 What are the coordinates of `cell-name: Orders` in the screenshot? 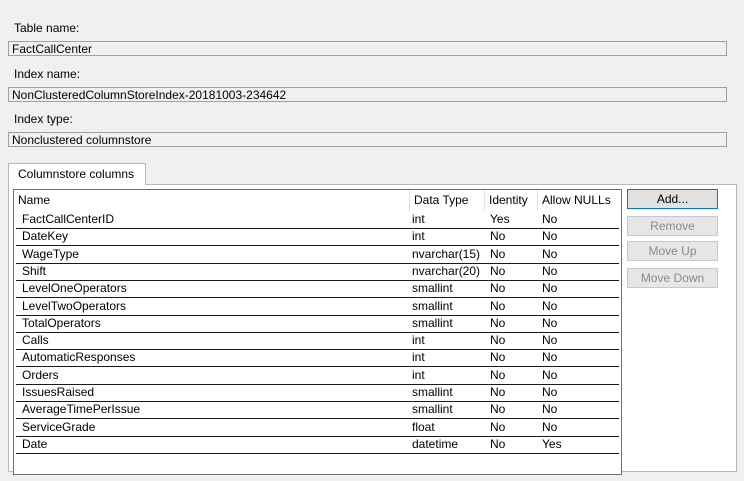 It's located at (40, 374).